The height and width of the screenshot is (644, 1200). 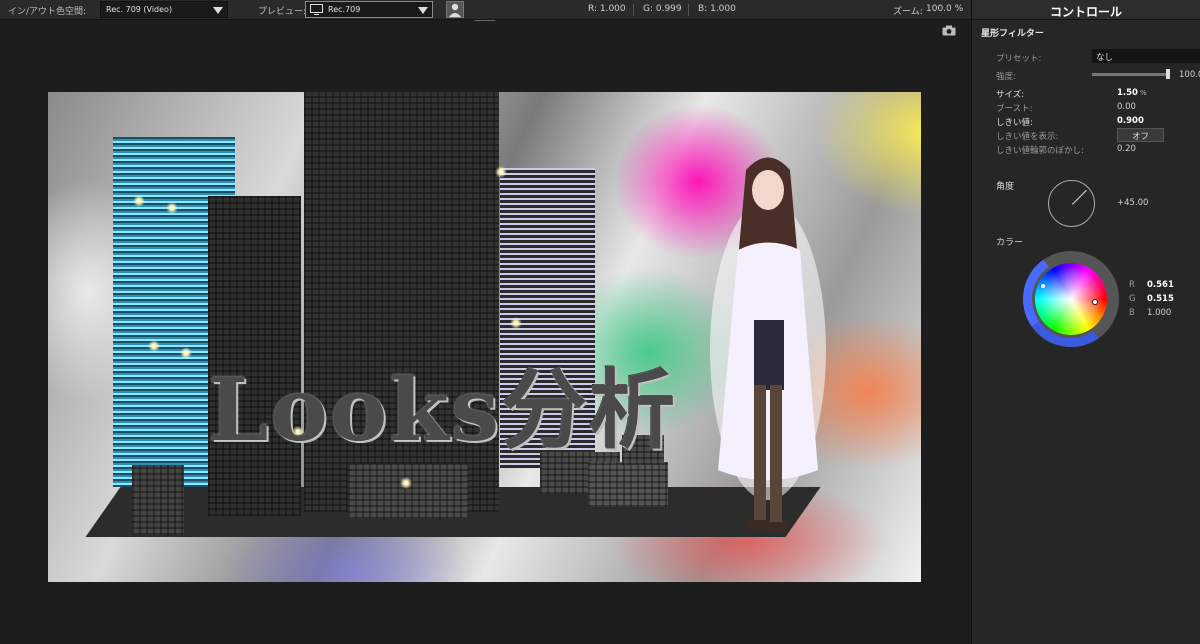 I want to click on g-readout: G: 0.999, so click(x=662, y=9).